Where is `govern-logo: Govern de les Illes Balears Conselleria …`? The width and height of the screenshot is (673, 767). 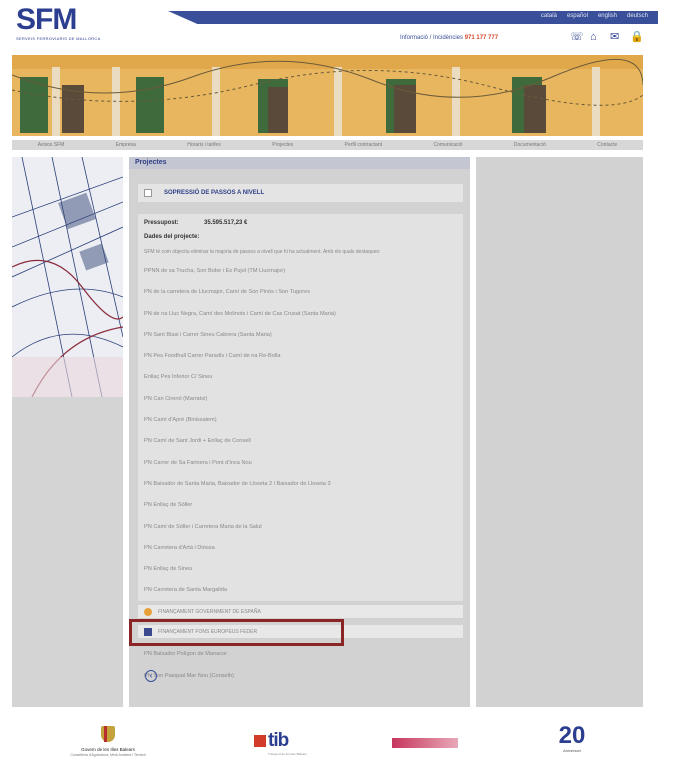 govern-logo: Govern de les Illes Balears Conselleria … is located at coordinates (108, 741).